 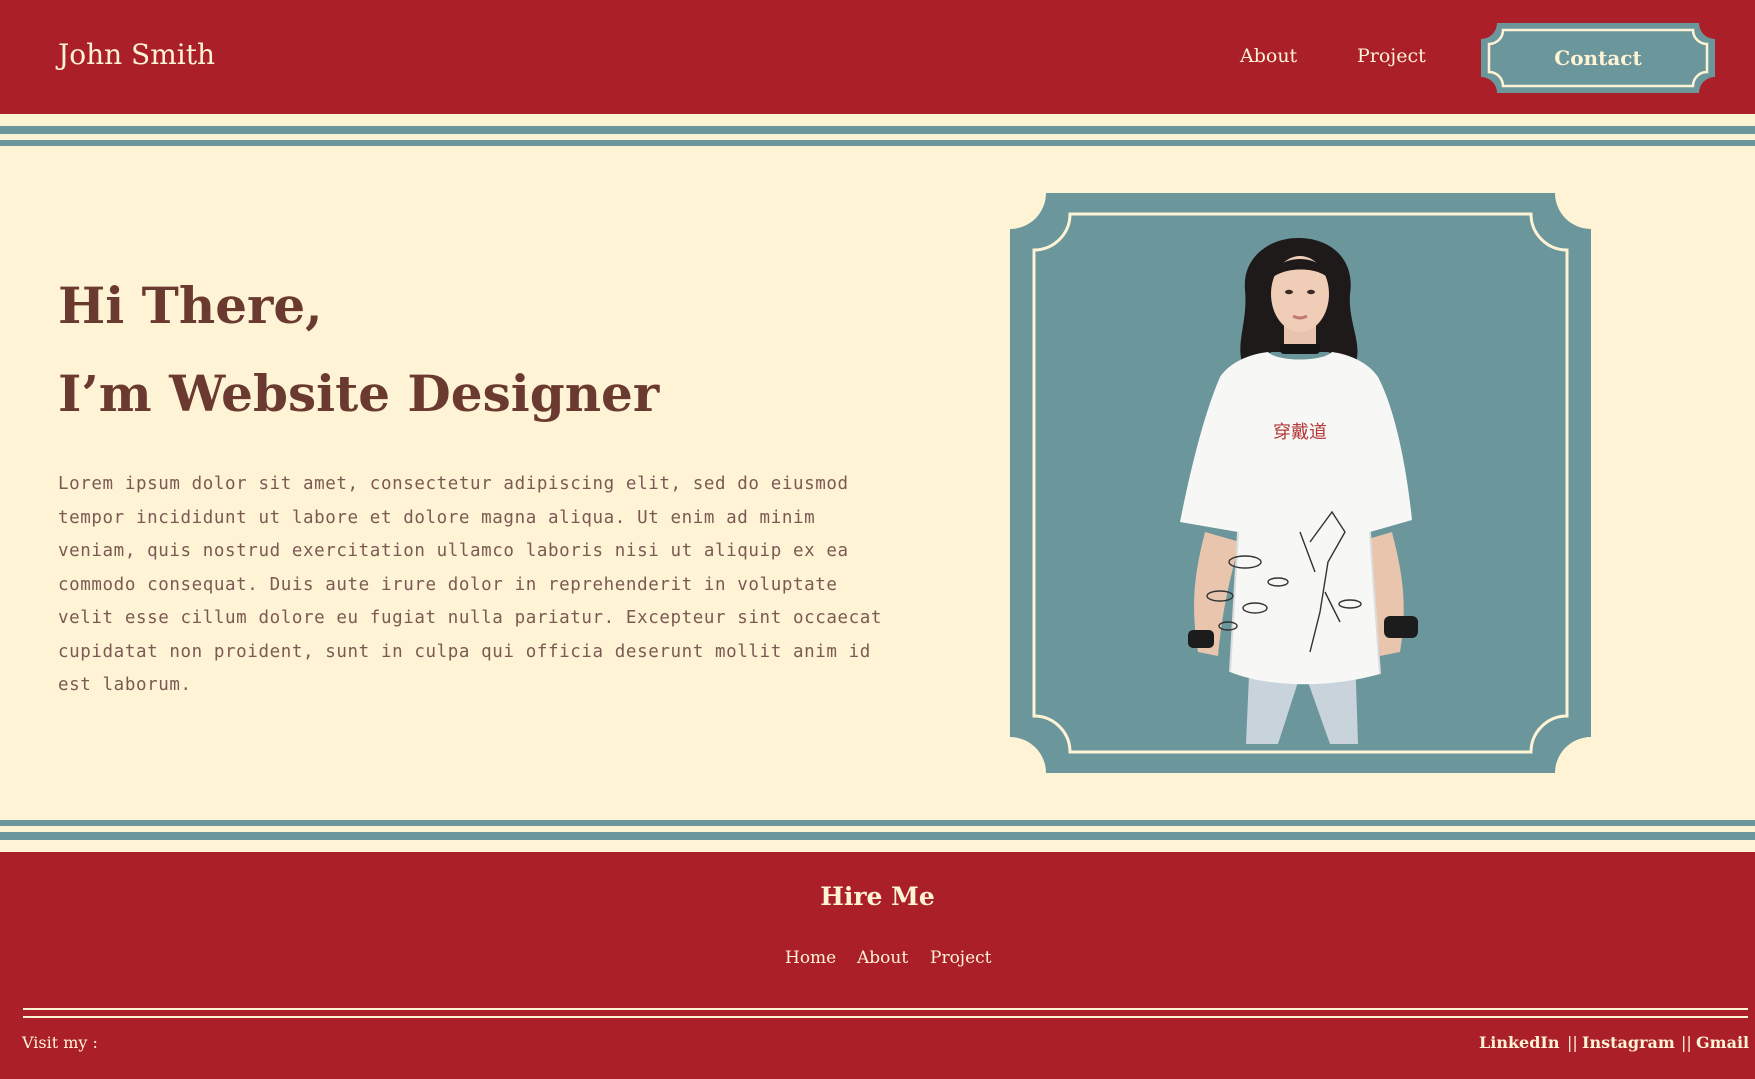 I want to click on svg-text: 穿戴道, so click(x=1300, y=432).